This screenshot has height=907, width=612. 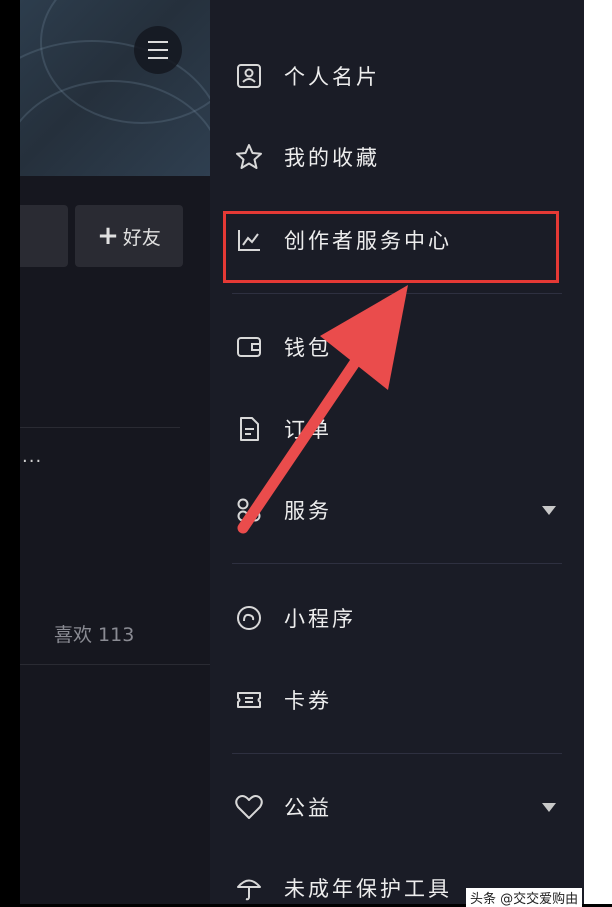 What do you see at coordinates (397, 157) in the screenshot?
I see `drawer-item-favorites: 我的收藏` at bounding box center [397, 157].